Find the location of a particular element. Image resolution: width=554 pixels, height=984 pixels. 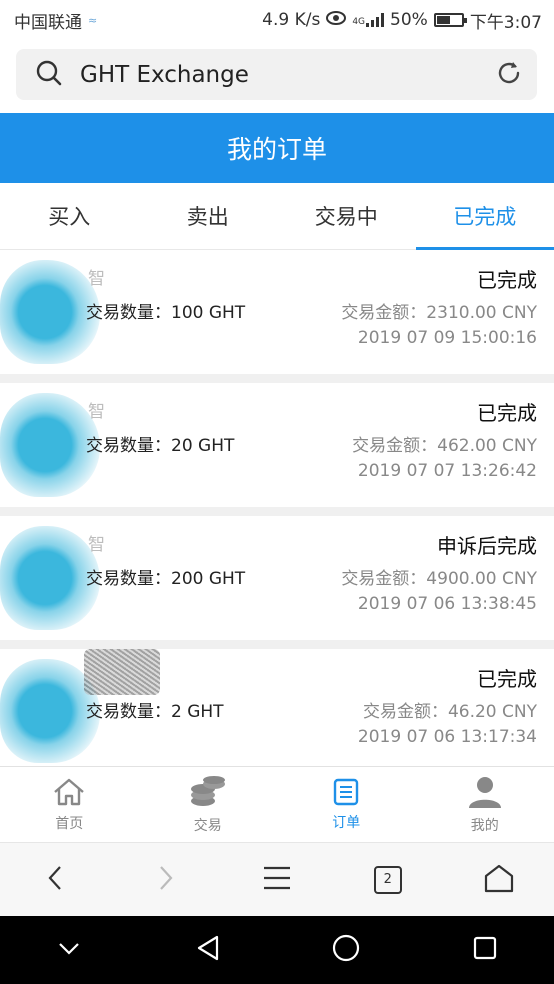

home-button is located at coordinates (499, 880).